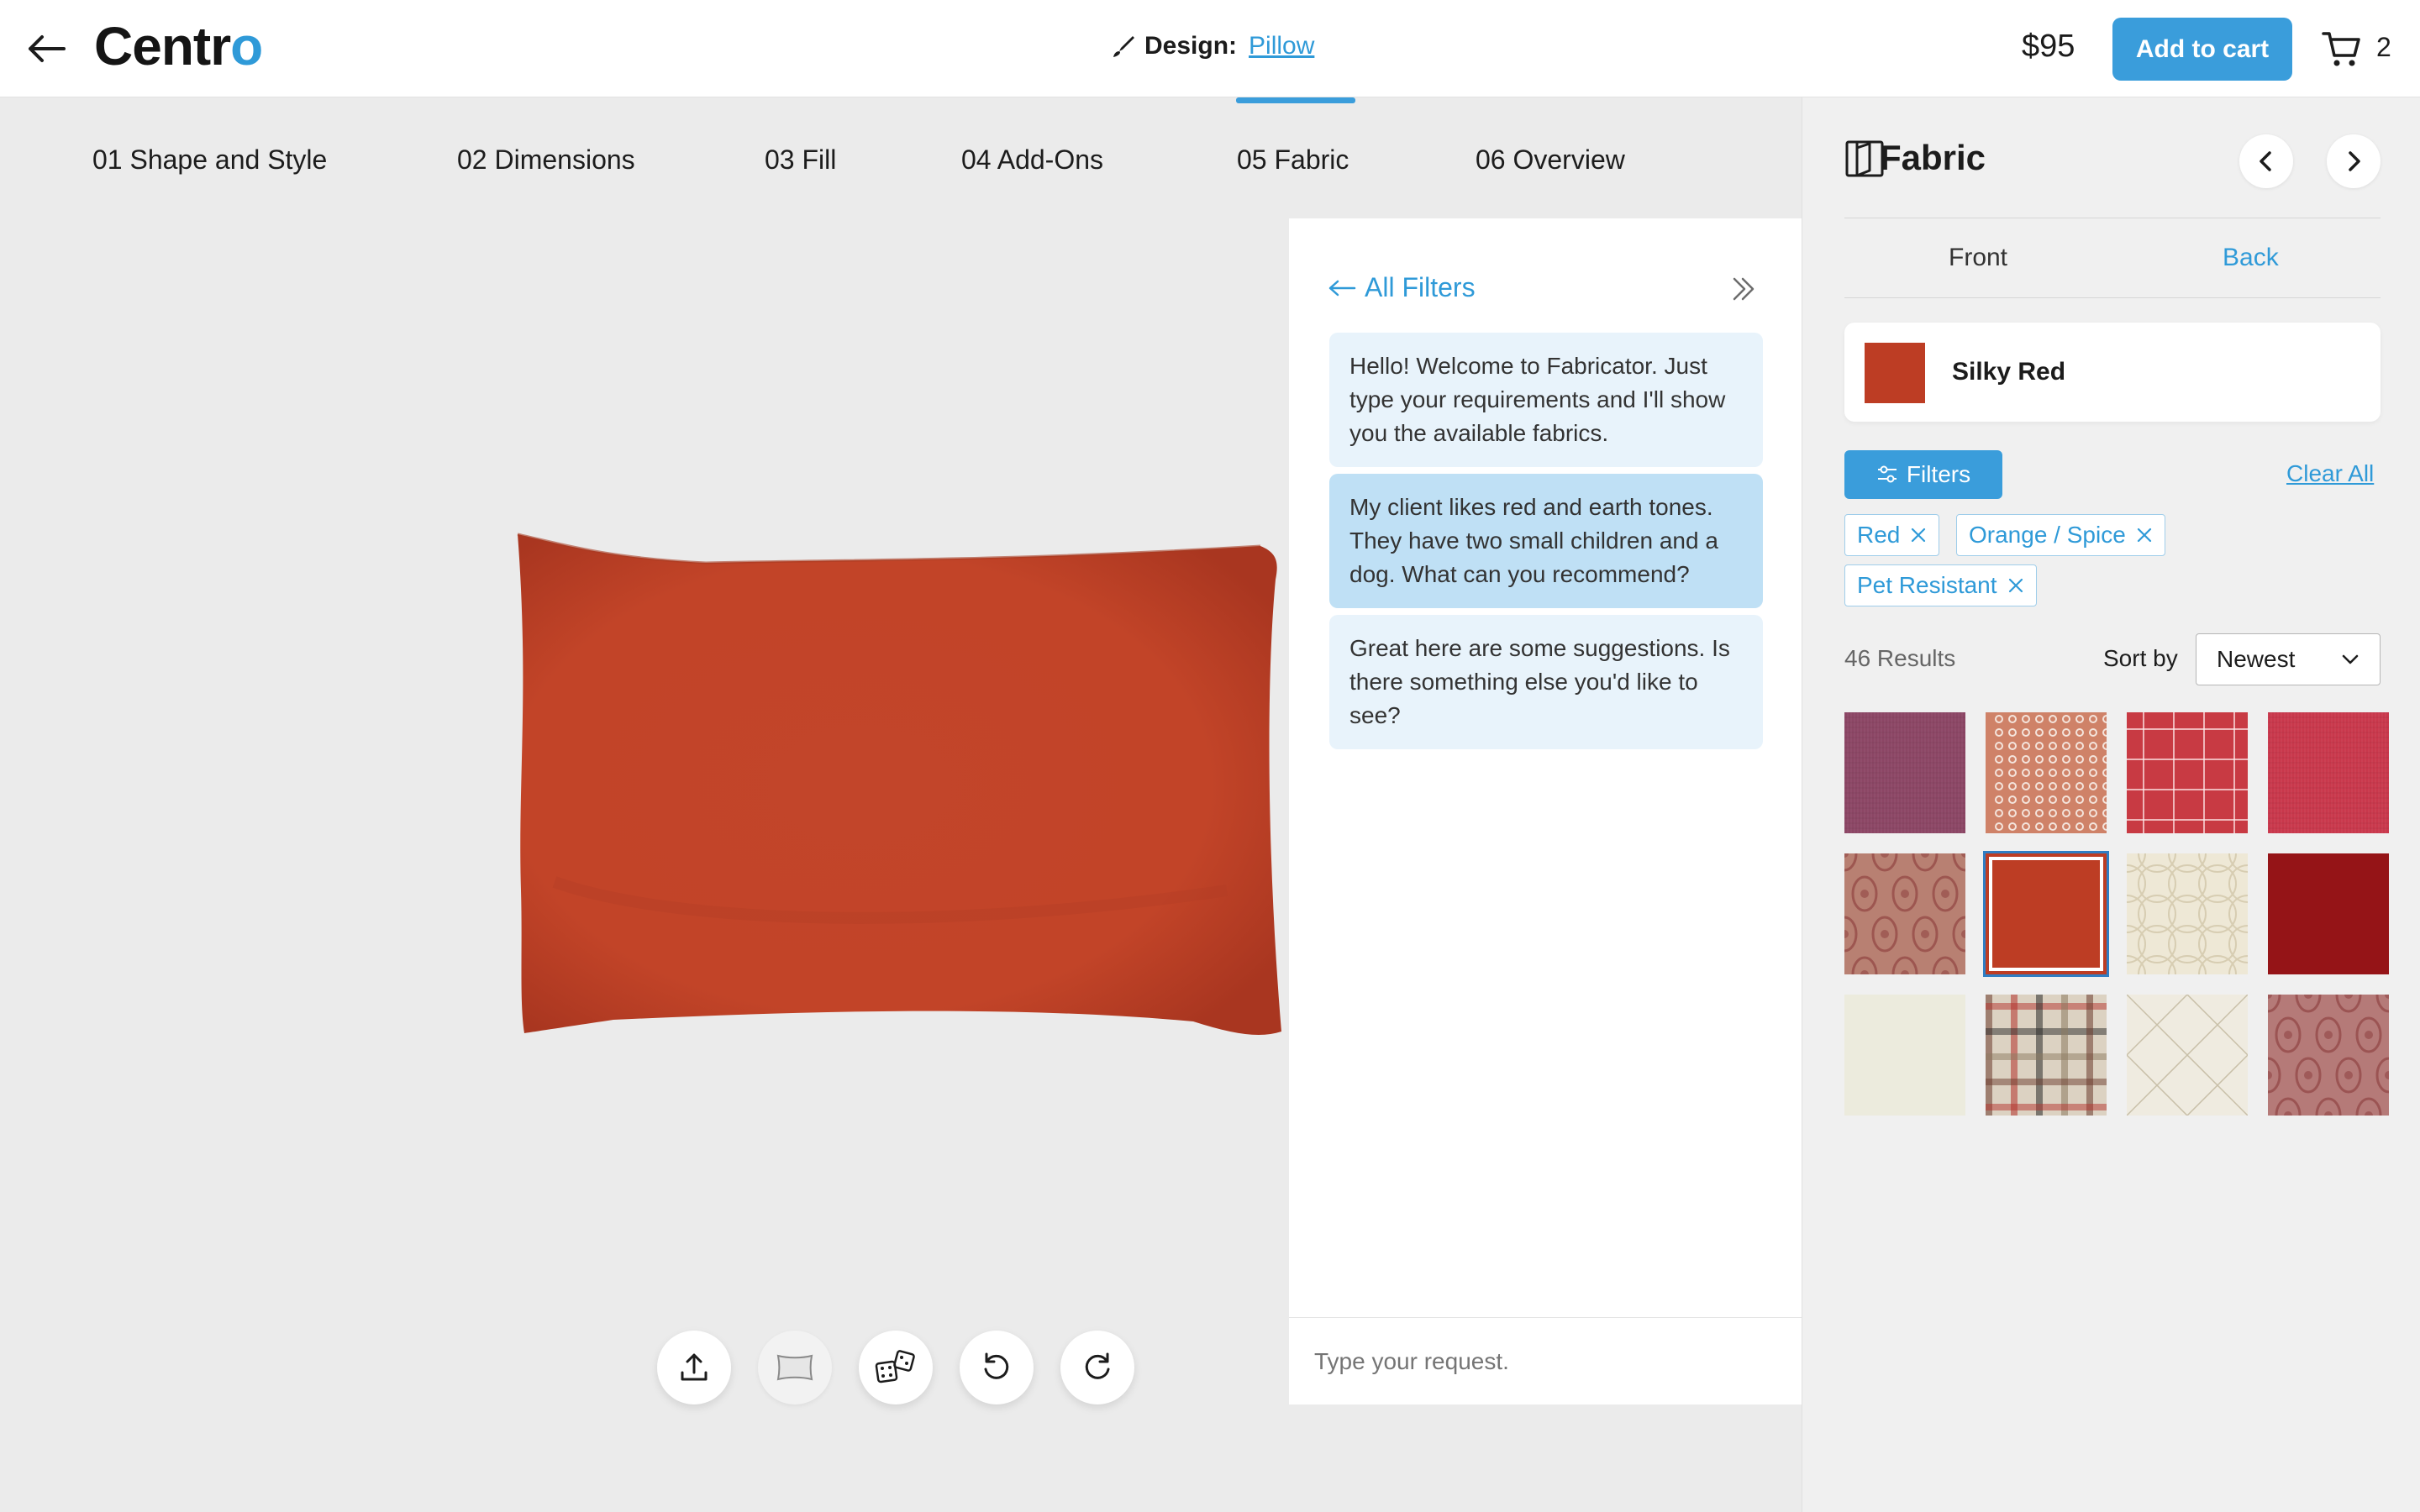  What do you see at coordinates (1342, 288) in the screenshot?
I see `arrow-left-icon` at bounding box center [1342, 288].